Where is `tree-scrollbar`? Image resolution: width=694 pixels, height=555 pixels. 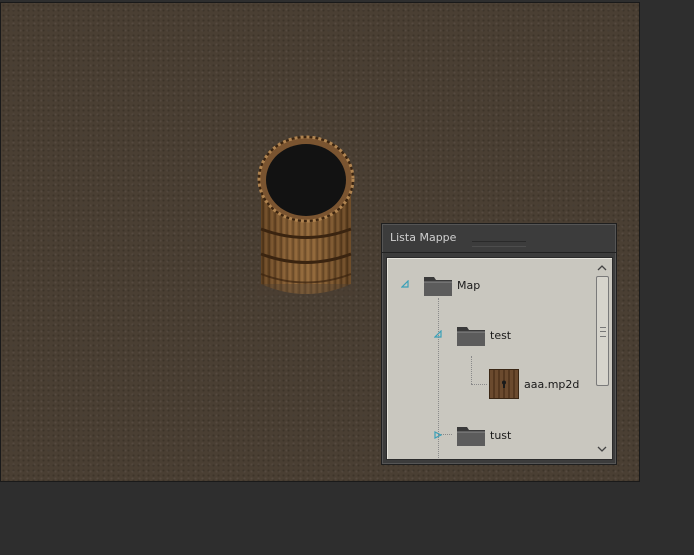
tree-scrollbar is located at coordinates (602, 358).